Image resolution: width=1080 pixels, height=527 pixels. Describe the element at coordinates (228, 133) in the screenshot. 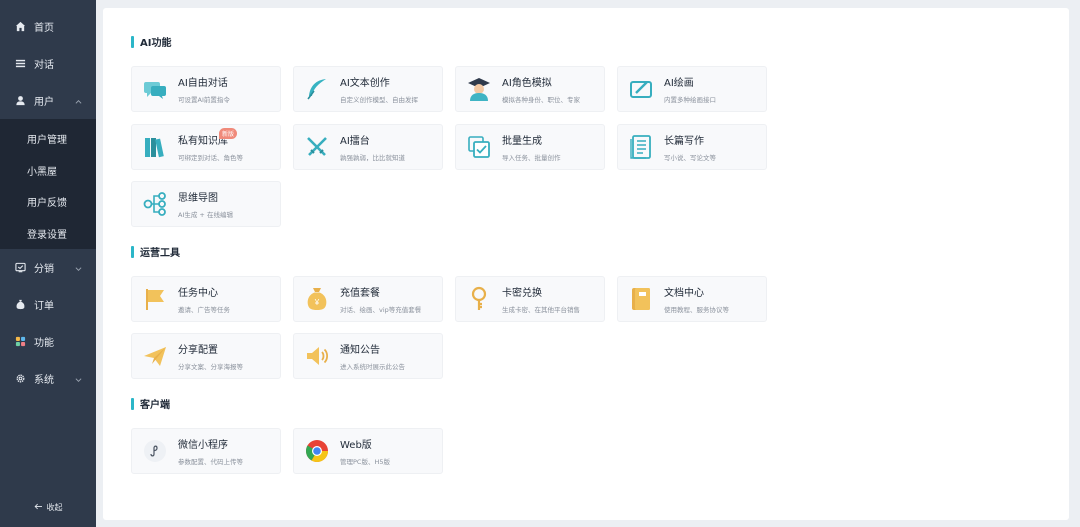

I see `new-version-badge: 新版` at that location.